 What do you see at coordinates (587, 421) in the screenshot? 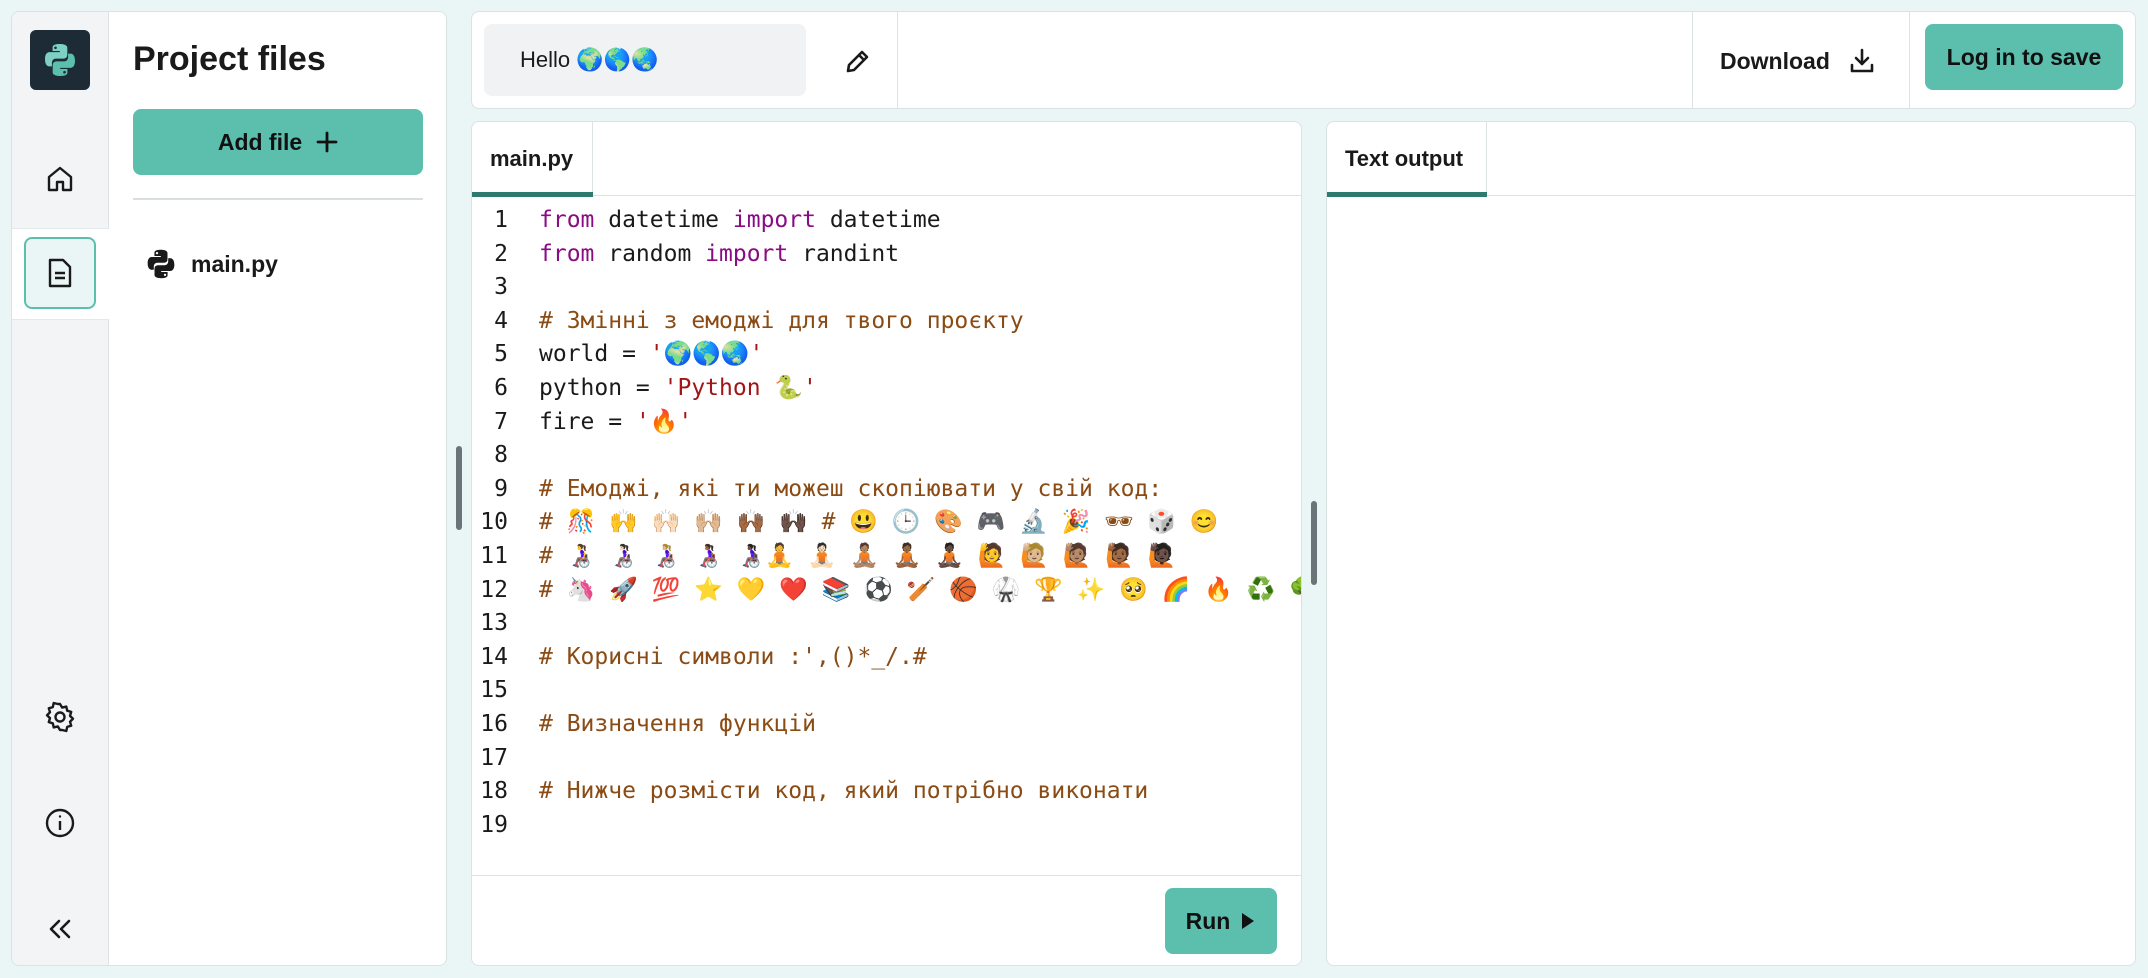
I see `code-token: fire =` at bounding box center [587, 421].